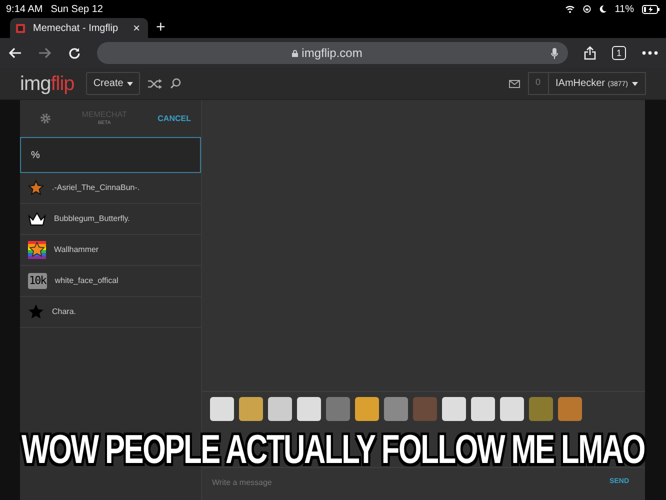 Image resolution: width=666 pixels, height=500 pixels. Describe the element at coordinates (110, 155) in the screenshot. I see `search-field: %` at that location.